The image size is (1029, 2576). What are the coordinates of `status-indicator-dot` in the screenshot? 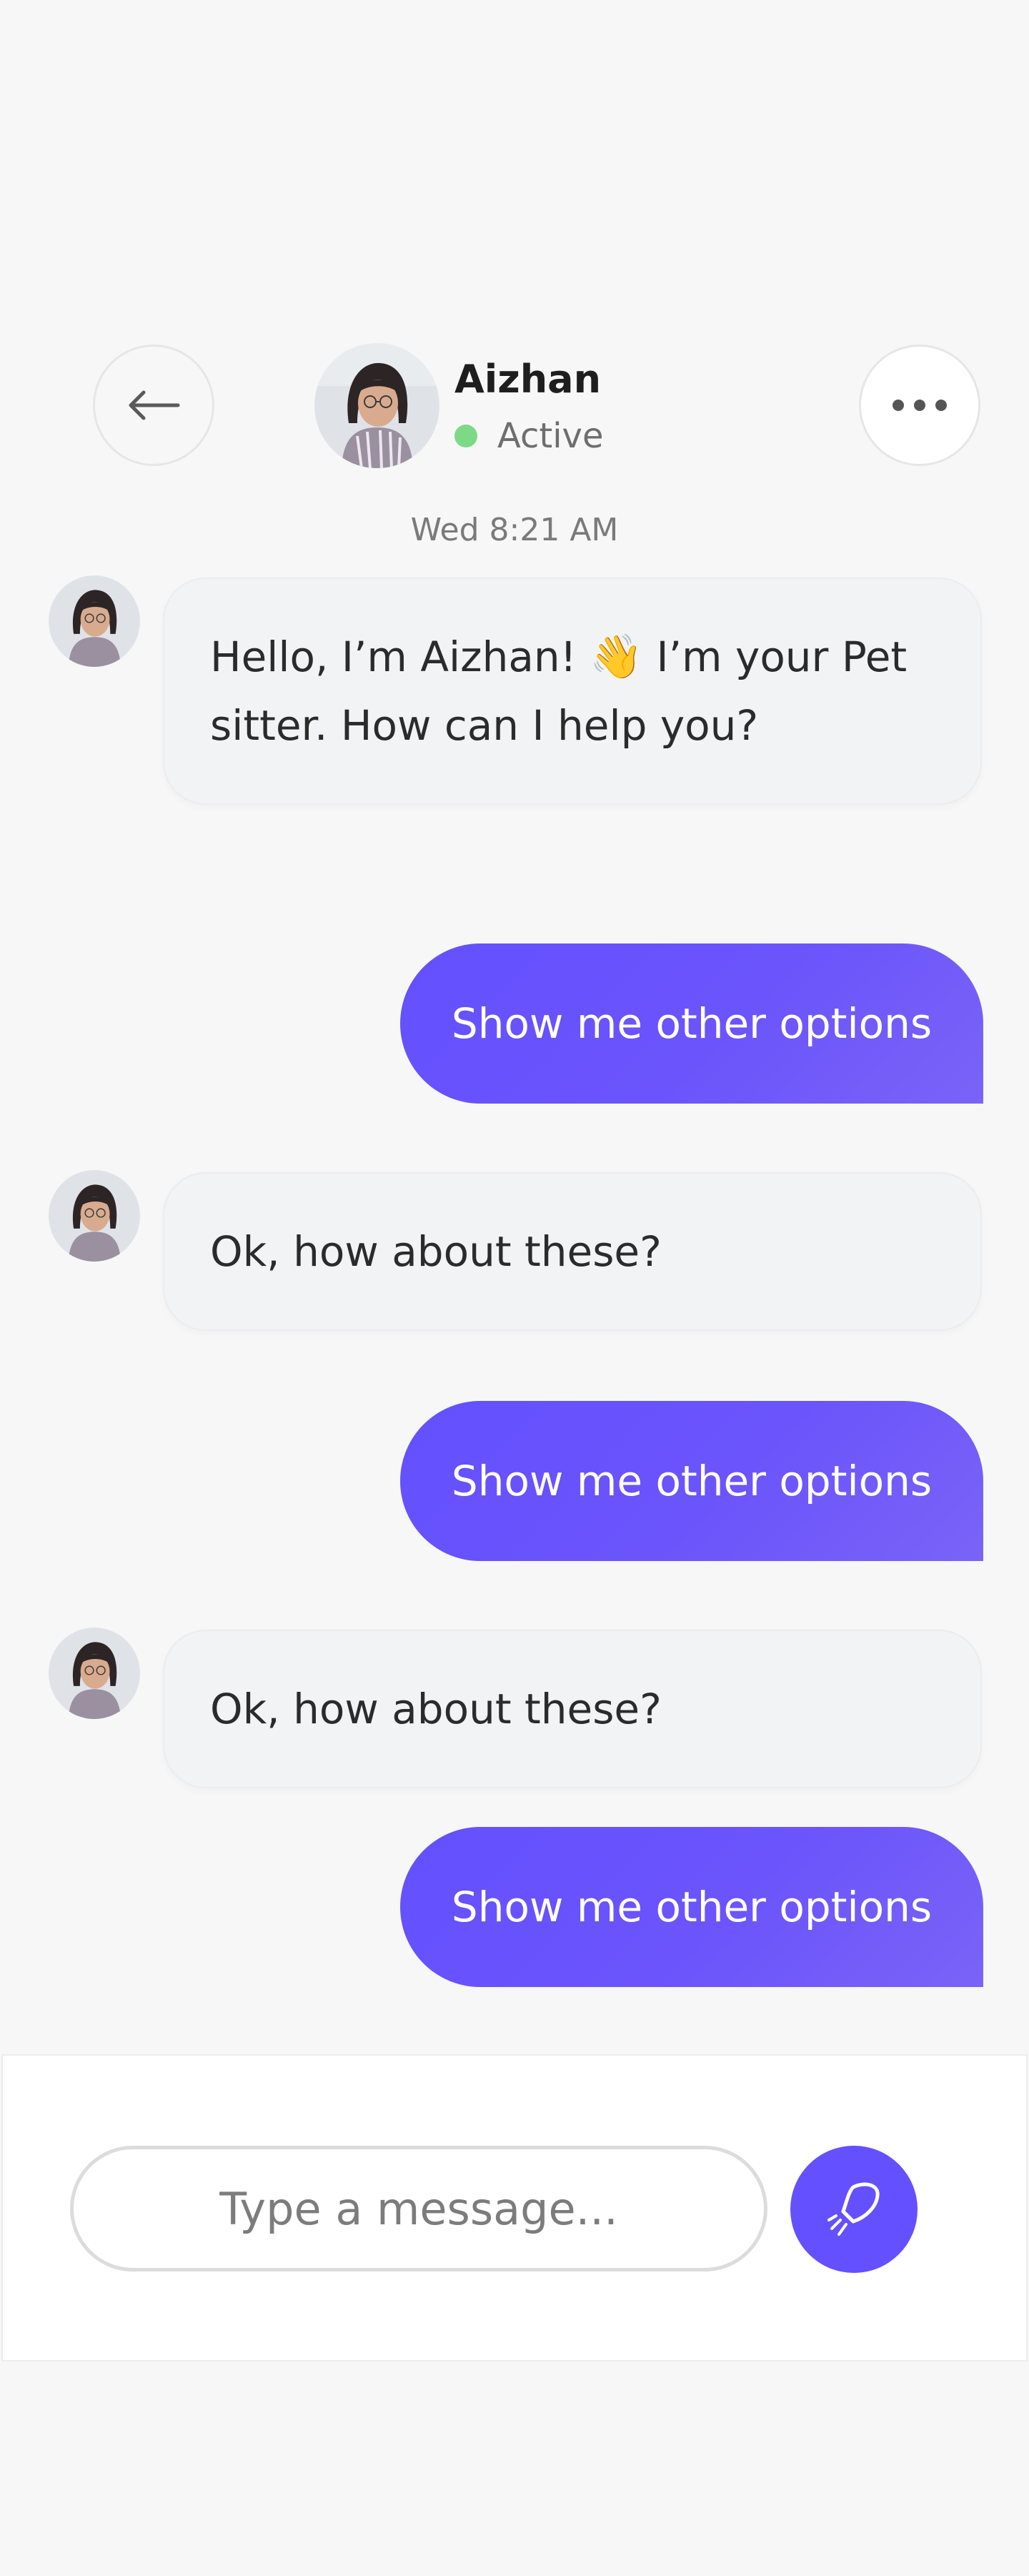 It's located at (465, 436).